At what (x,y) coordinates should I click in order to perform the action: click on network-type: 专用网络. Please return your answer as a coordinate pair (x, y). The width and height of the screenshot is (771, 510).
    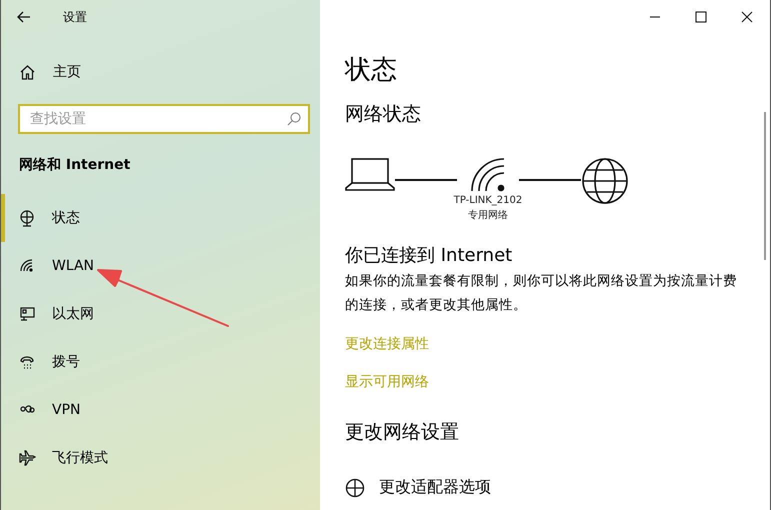
    Looking at the image, I should click on (488, 215).